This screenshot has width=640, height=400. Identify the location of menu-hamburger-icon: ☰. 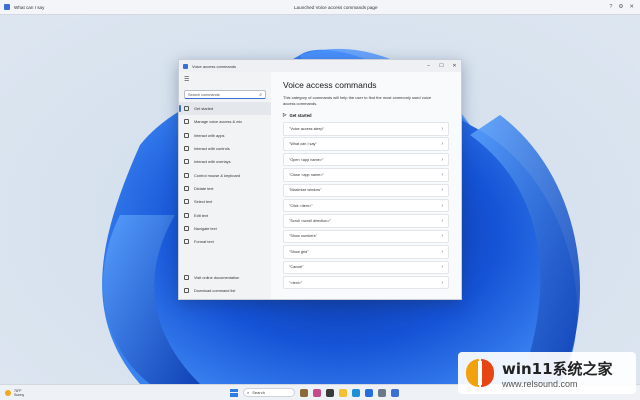
(227, 81).